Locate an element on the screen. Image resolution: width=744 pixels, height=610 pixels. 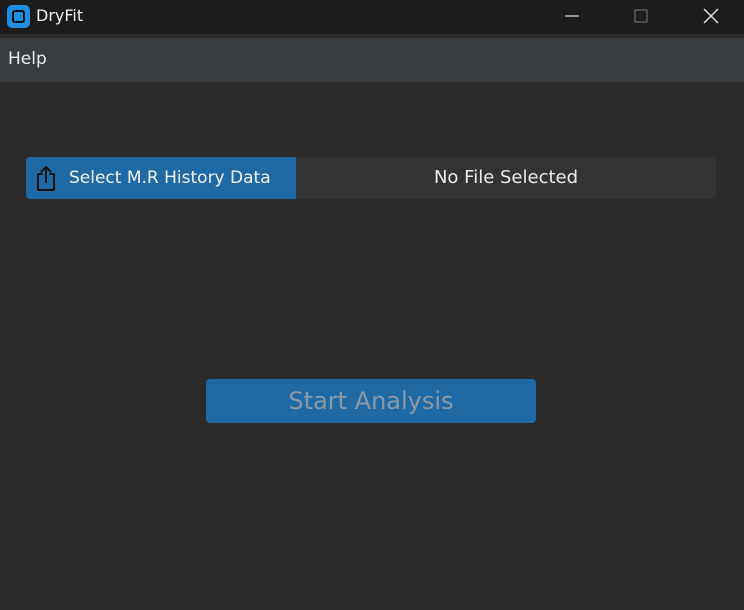
select-file-button: Select M.R History Data is located at coordinates (161, 178).